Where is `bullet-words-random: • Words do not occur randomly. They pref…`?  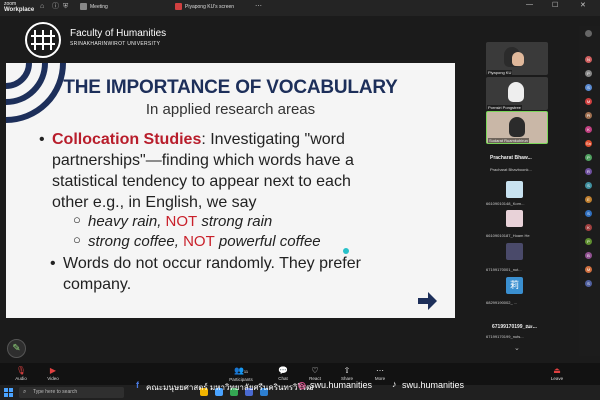 bullet-words-random: • Words do not occur randomly. They pref… is located at coordinates (236, 274).